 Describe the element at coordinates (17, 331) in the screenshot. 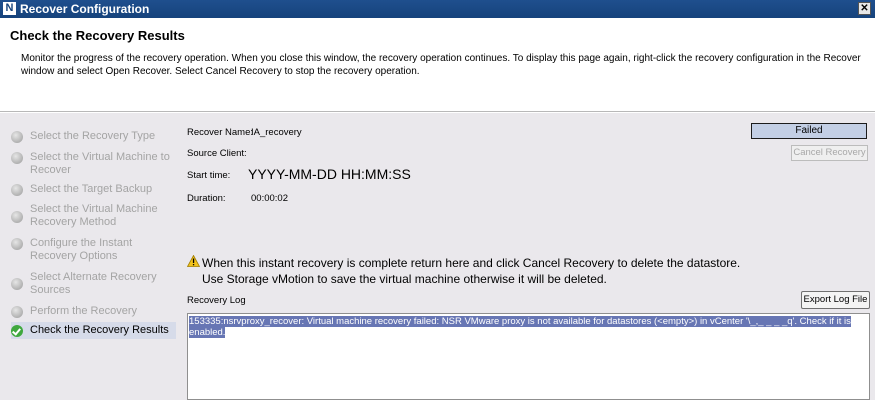

I see `check-circle-icon` at that location.